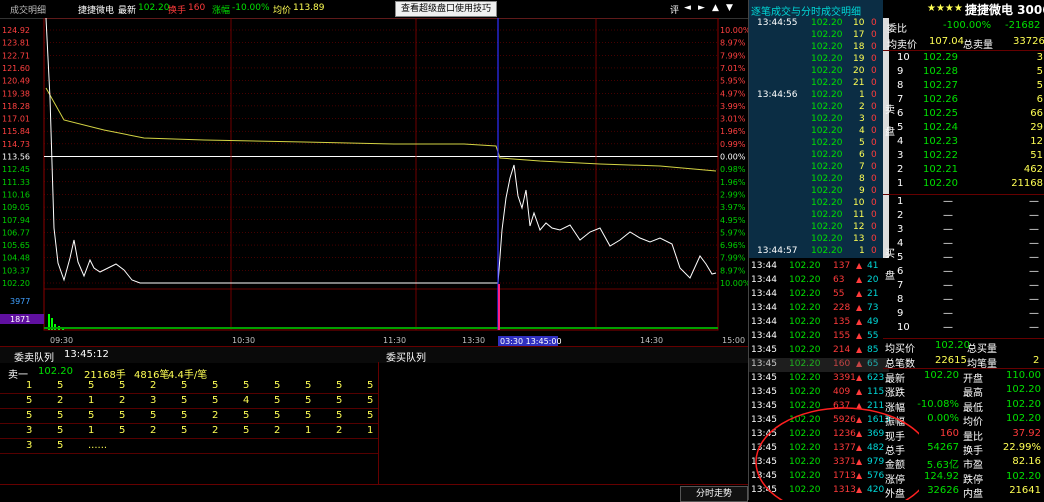  What do you see at coordinates (973, 451) in the screenshot?
I see `quote-label: 换手` at bounding box center [973, 451].